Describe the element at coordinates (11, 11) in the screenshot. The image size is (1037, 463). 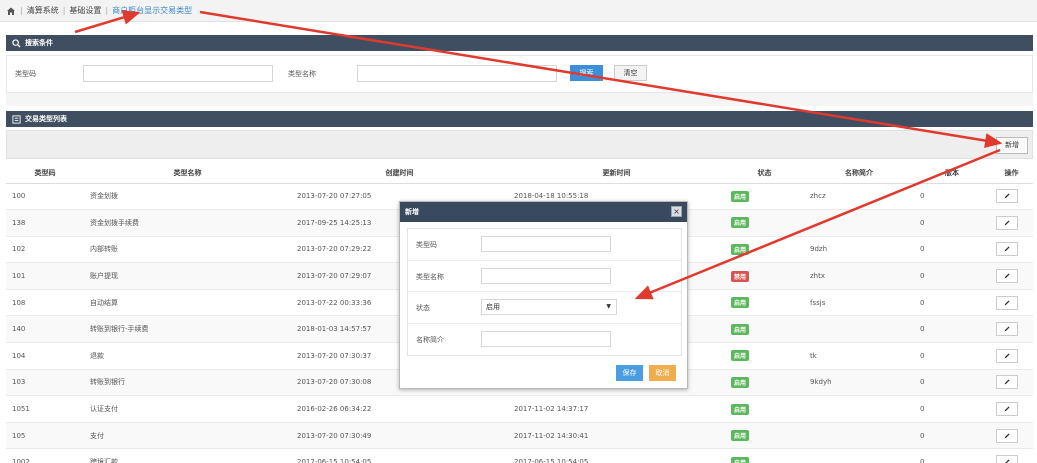
I see `home-icon` at that location.